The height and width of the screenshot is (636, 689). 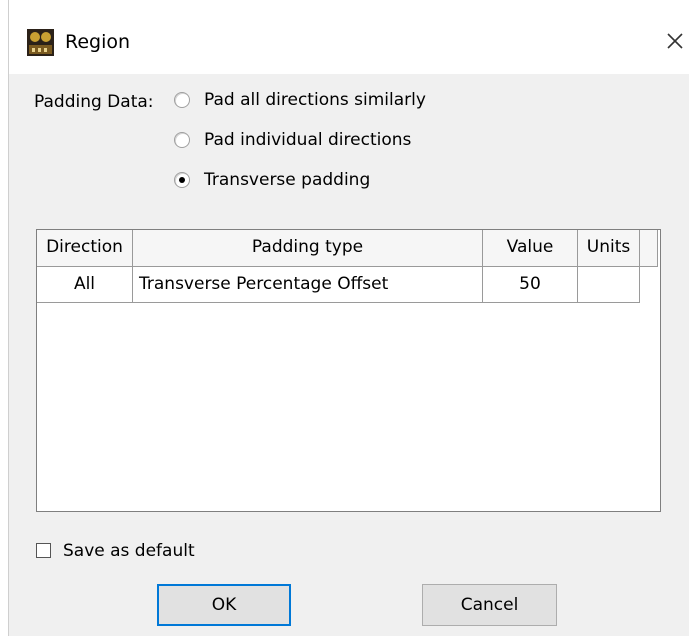 I want to click on title-bar: Region, so click(x=349, y=37).